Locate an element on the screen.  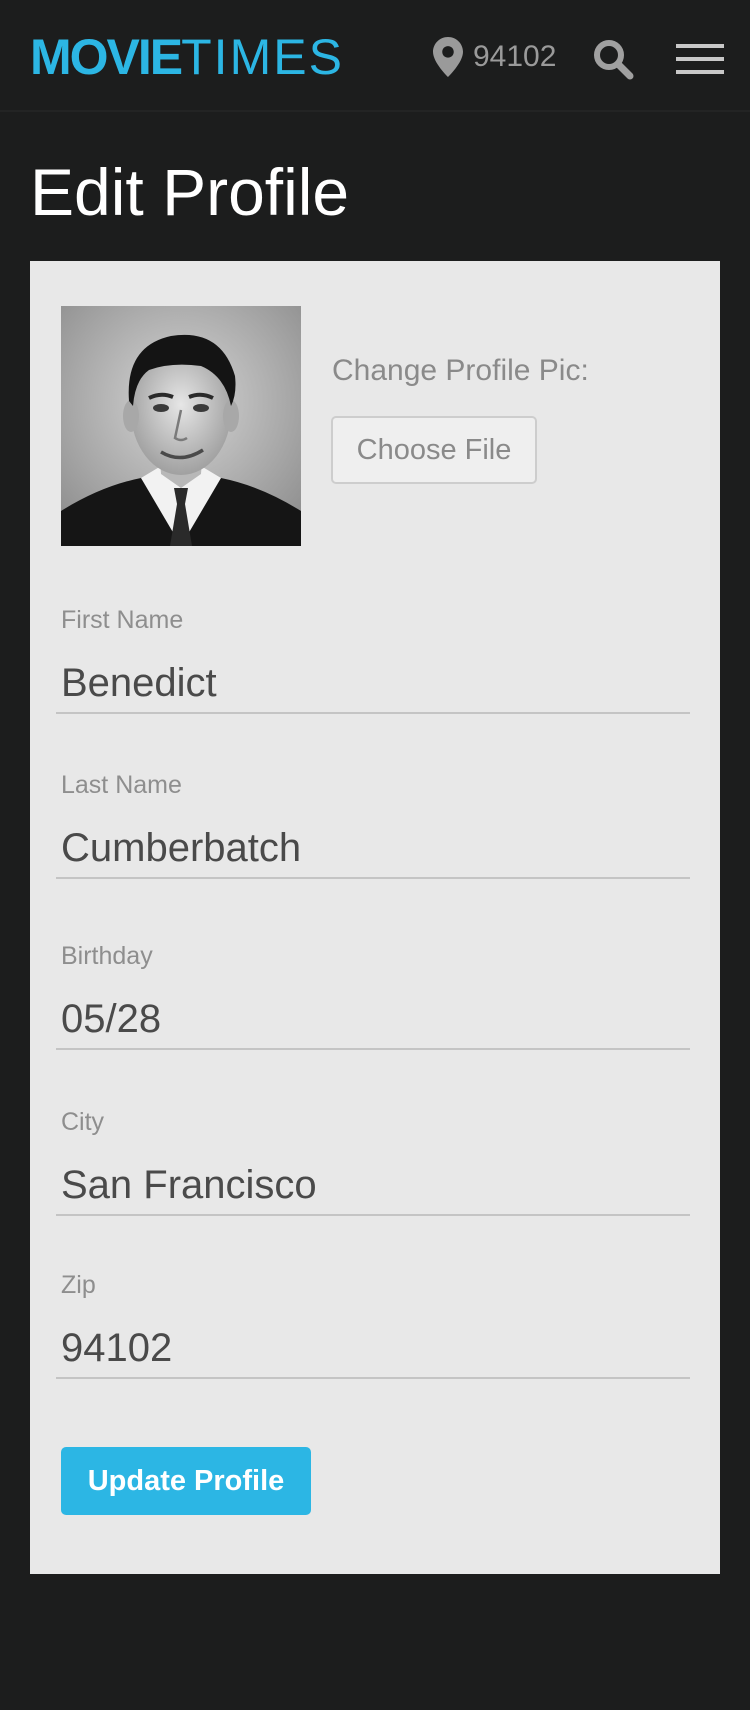
search-icon is located at coordinates (613, 59).